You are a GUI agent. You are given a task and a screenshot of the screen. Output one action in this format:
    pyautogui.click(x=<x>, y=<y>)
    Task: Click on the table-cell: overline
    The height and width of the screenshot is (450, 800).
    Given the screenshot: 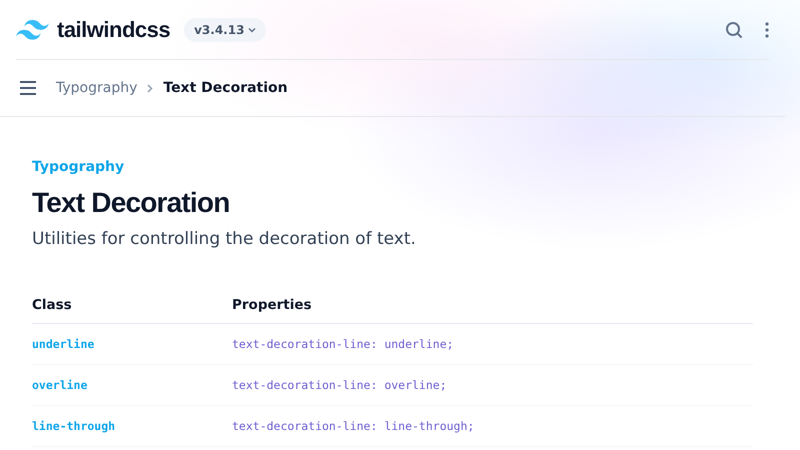 What is the action you would take?
    pyautogui.click(x=132, y=385)
    